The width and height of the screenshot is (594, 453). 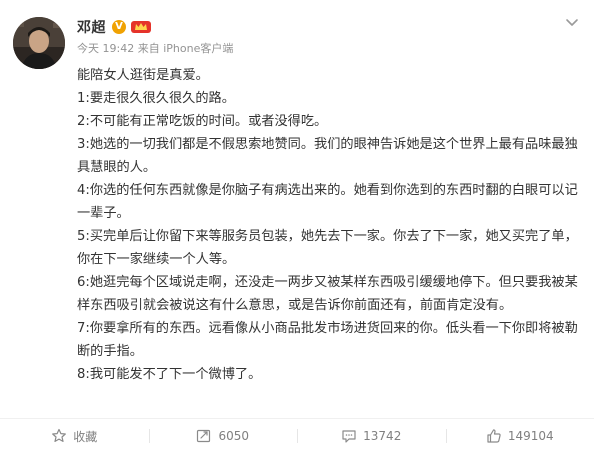 I want to click on favorite-label: 收藏, so click(x=85, y=436).